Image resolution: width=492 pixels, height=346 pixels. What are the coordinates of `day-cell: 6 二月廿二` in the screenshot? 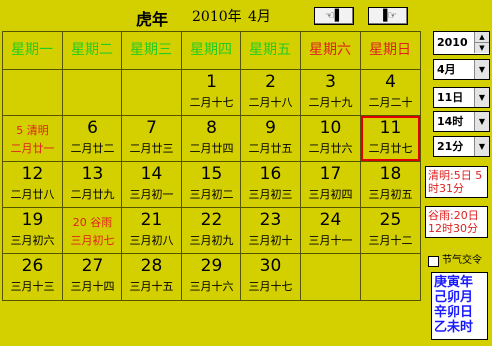 It's located at (92, 138).